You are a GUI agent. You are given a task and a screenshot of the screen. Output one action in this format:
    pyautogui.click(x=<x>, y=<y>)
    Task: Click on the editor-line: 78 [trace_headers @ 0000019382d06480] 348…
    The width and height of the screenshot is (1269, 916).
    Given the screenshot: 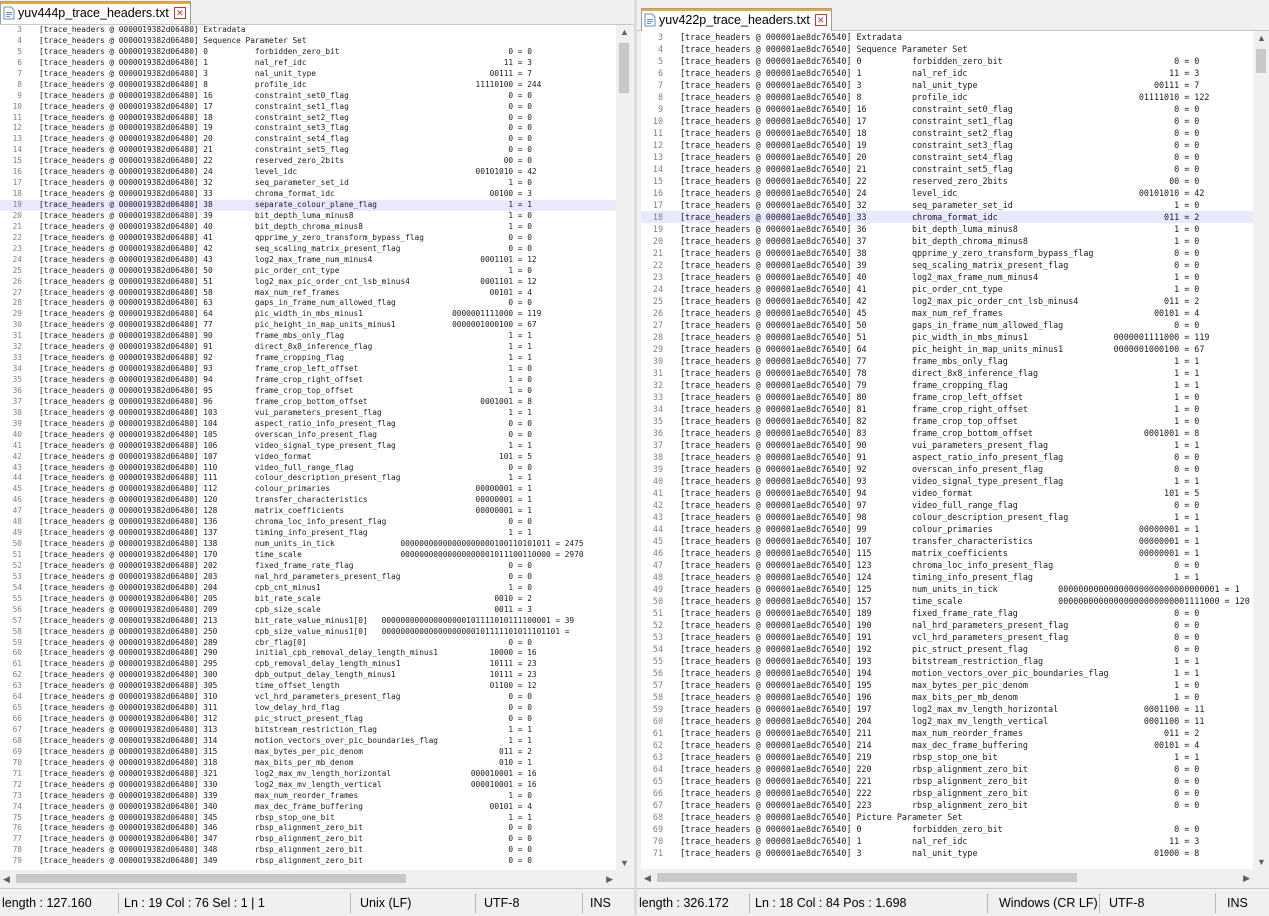 What is the action you would take?
    pyautogui.click(x=308, y=850)
    